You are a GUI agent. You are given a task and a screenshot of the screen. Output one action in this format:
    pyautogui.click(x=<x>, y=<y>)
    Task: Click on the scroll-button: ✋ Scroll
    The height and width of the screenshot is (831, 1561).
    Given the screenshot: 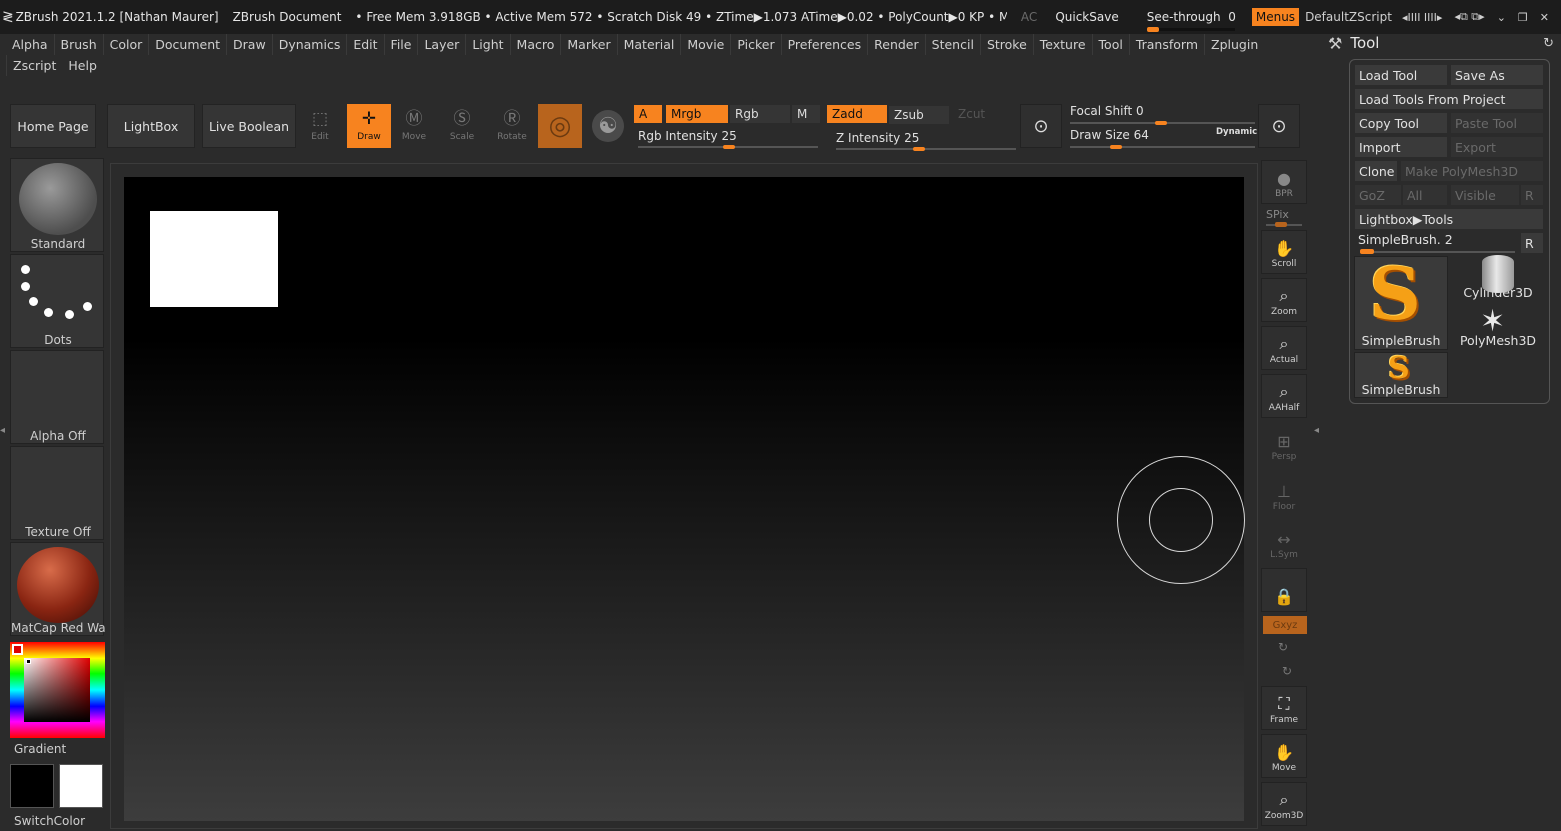 What is the action you would take?
    pyautogui.click(x=1284, y=252)
    